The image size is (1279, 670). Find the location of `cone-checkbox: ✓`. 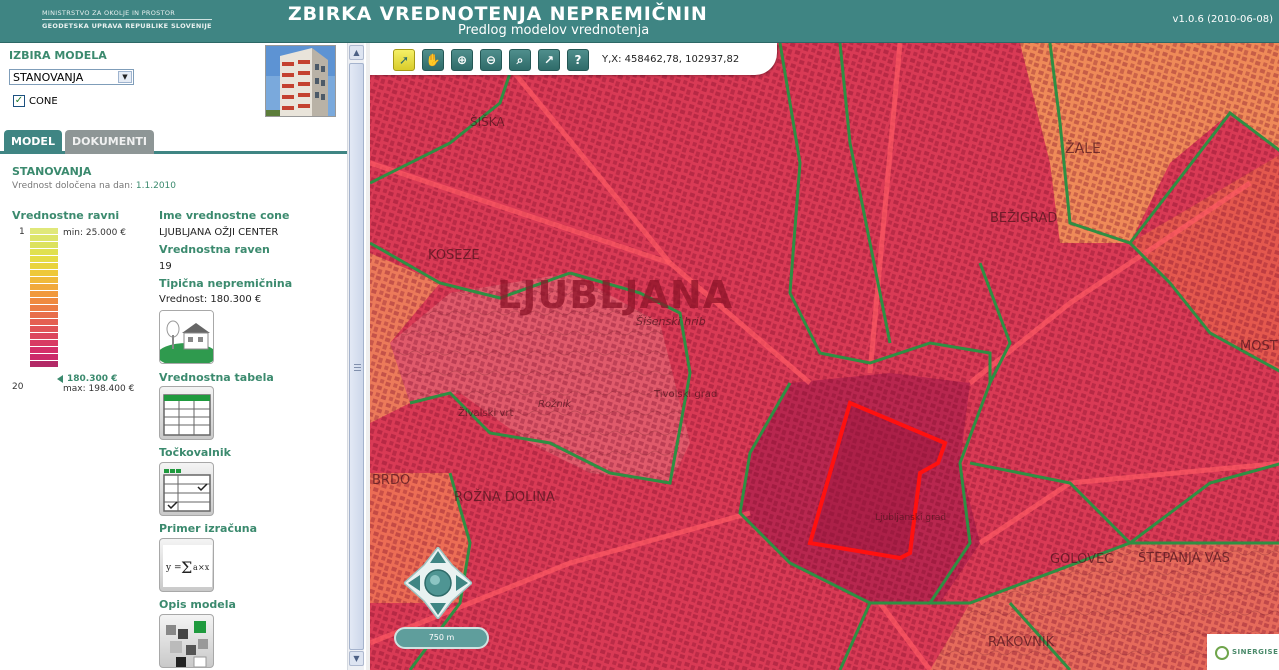

cone-checkbox: ✓ is located at coordinates (19, 101).